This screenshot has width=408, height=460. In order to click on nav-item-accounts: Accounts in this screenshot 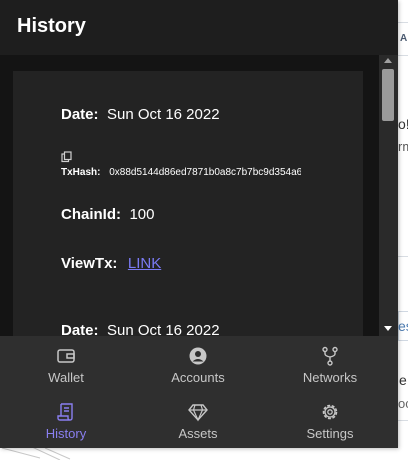, I will do `click(198, 364)`.